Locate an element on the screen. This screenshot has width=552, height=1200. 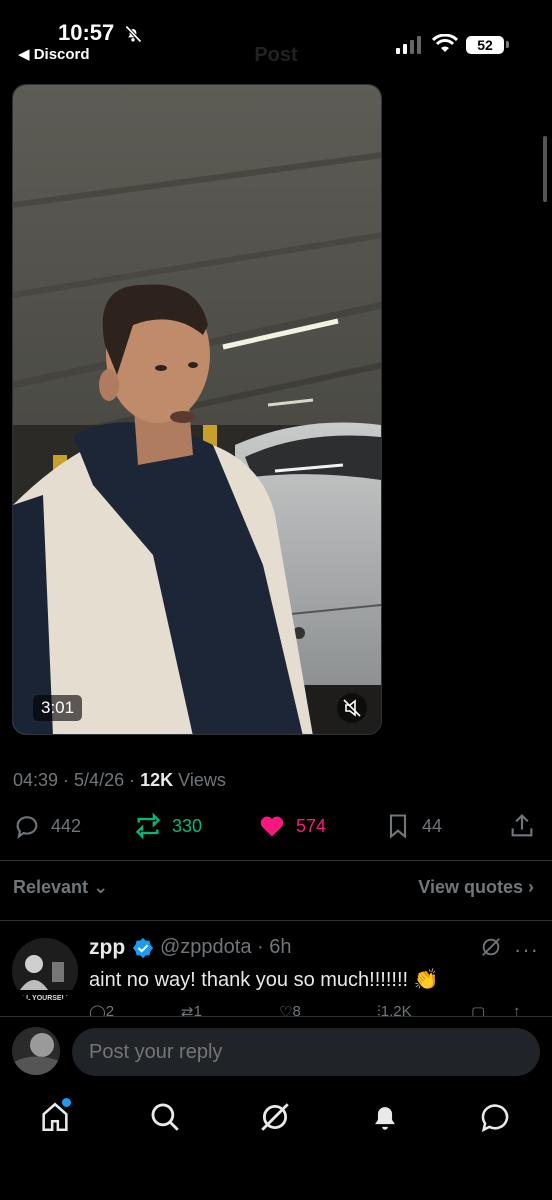
reply-reply-count: 2 is located at coordinates (110, 1010).